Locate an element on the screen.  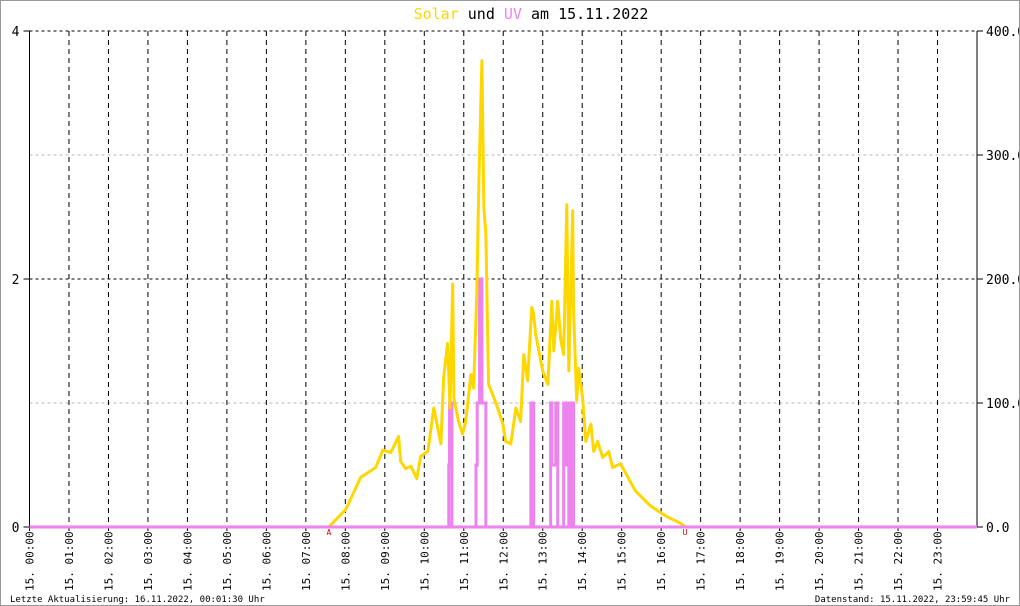
x-tick-label: 15. 13:00 is located at coordinates (543, 561).